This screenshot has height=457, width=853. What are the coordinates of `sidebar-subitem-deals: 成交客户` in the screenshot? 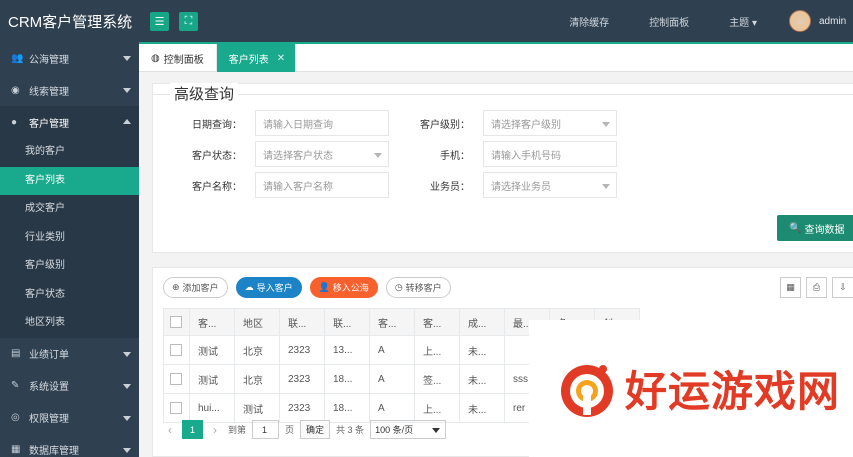 It's located at (69, 209).